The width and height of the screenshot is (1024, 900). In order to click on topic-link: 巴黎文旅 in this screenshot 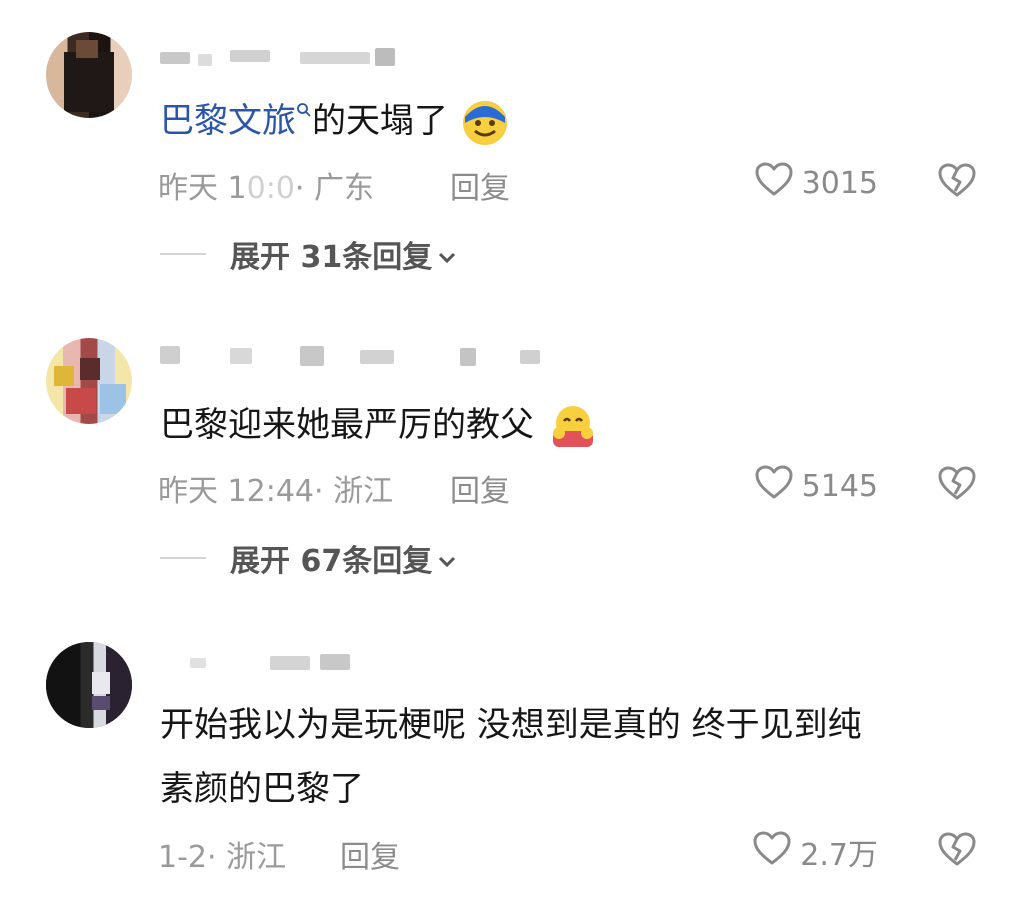, I will do `click(228, 121)`.